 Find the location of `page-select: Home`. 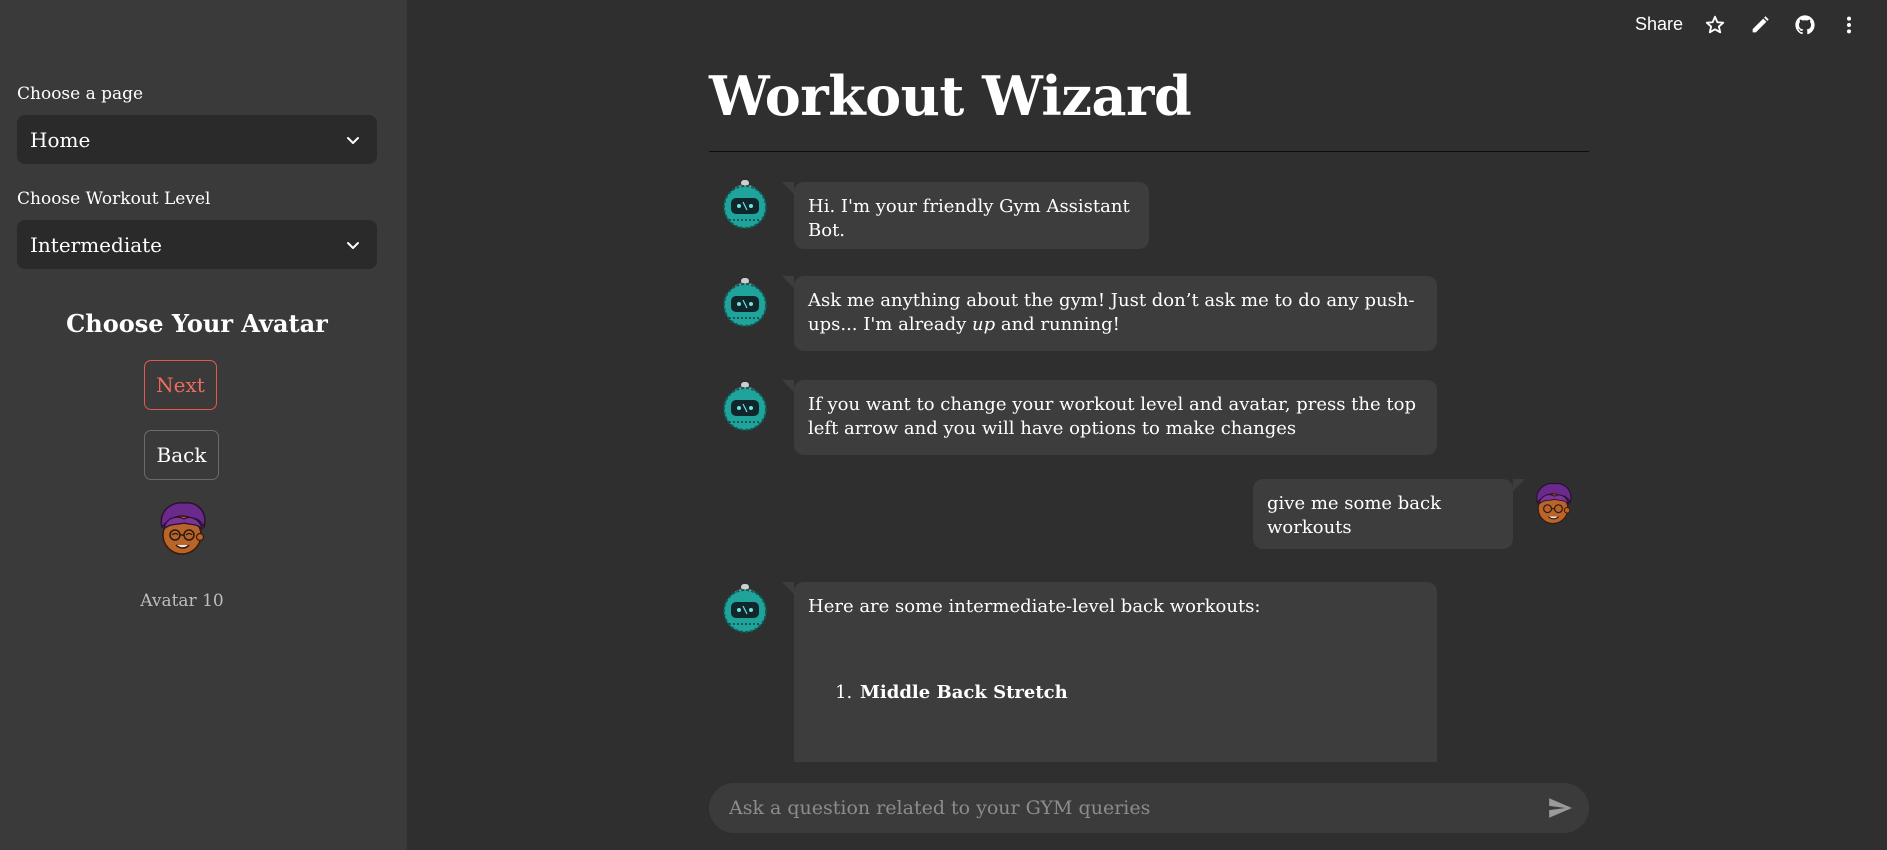

page-select: Home is located at coordinates (197, 139).